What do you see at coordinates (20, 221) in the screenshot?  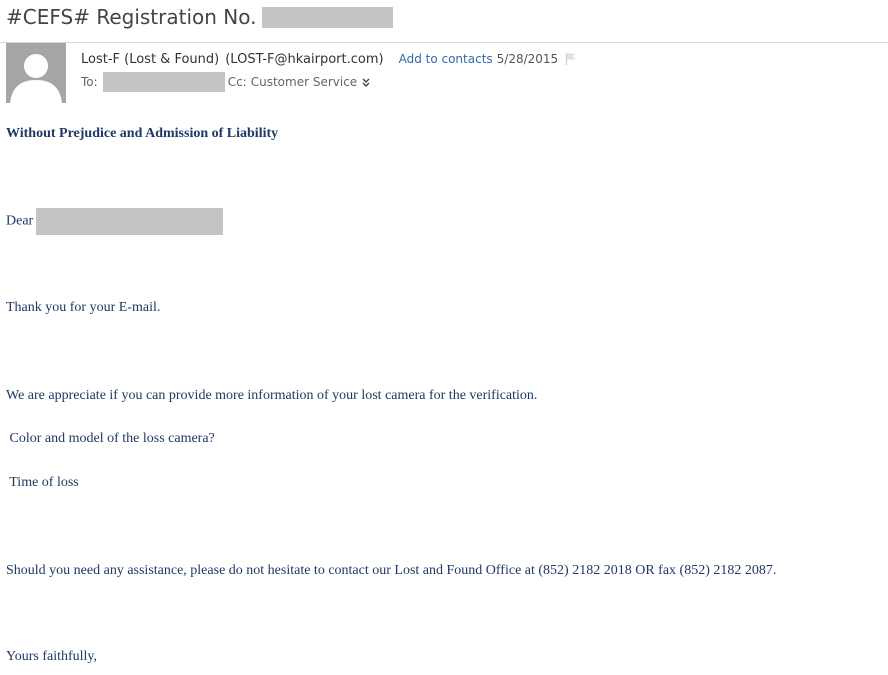 I see `greeting-text: Dear` at bounding box center [20, 221].